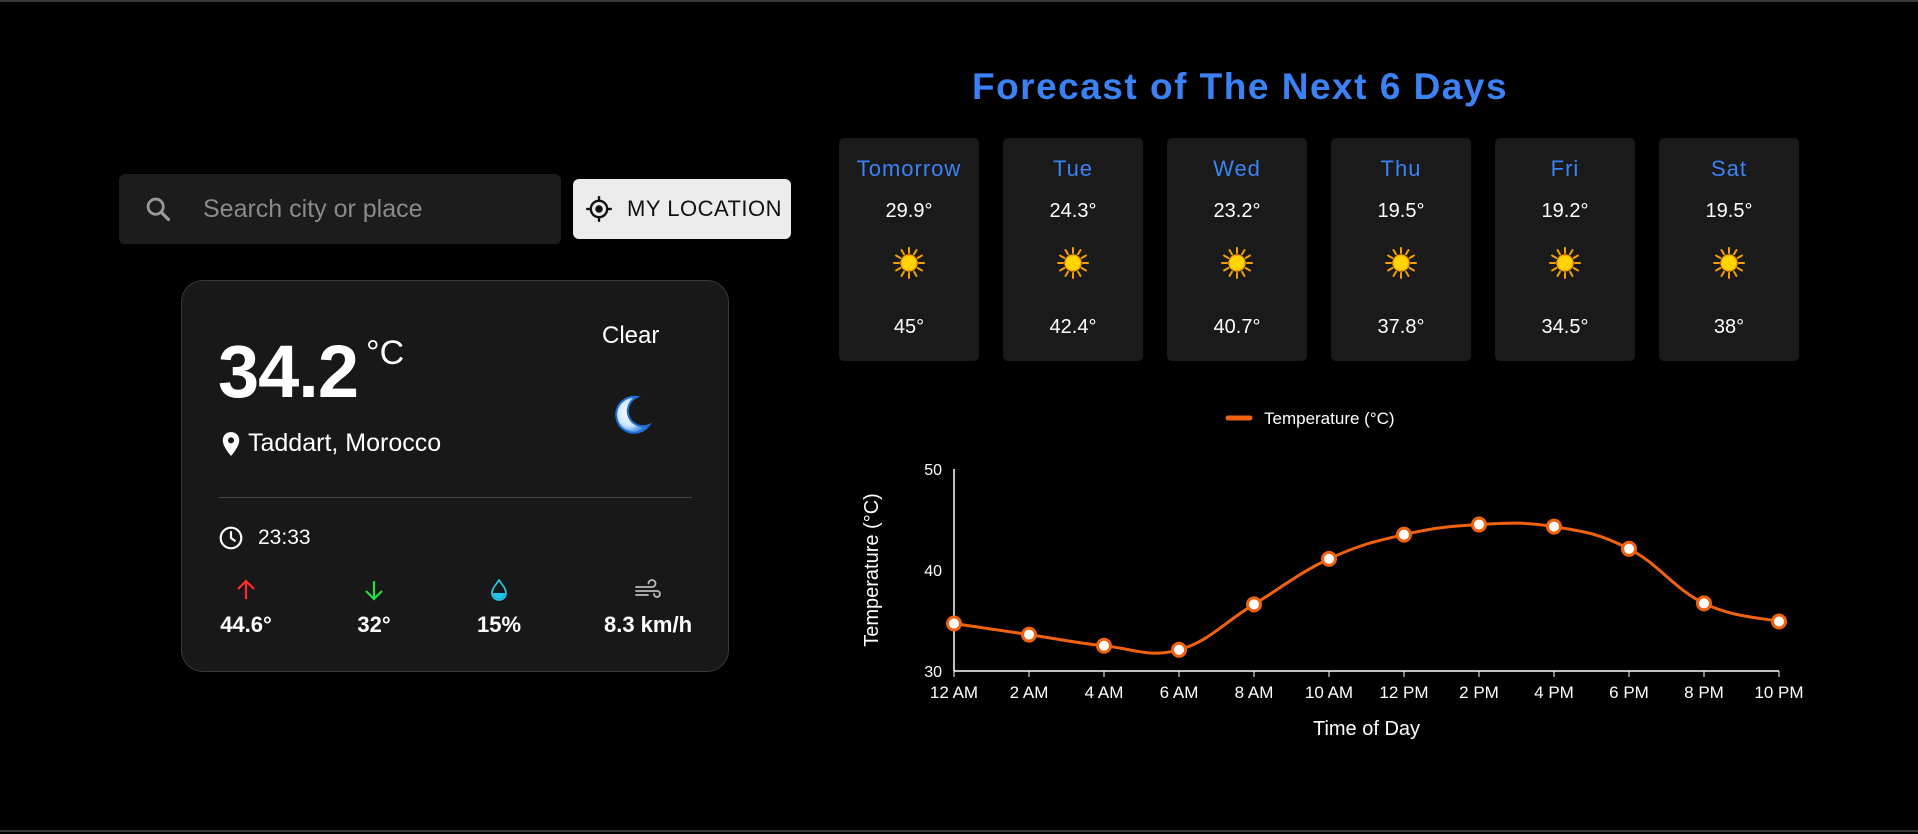 The height and width of the screenshot is (834, 1918). I want to click on series-line, so click(1366, 588).